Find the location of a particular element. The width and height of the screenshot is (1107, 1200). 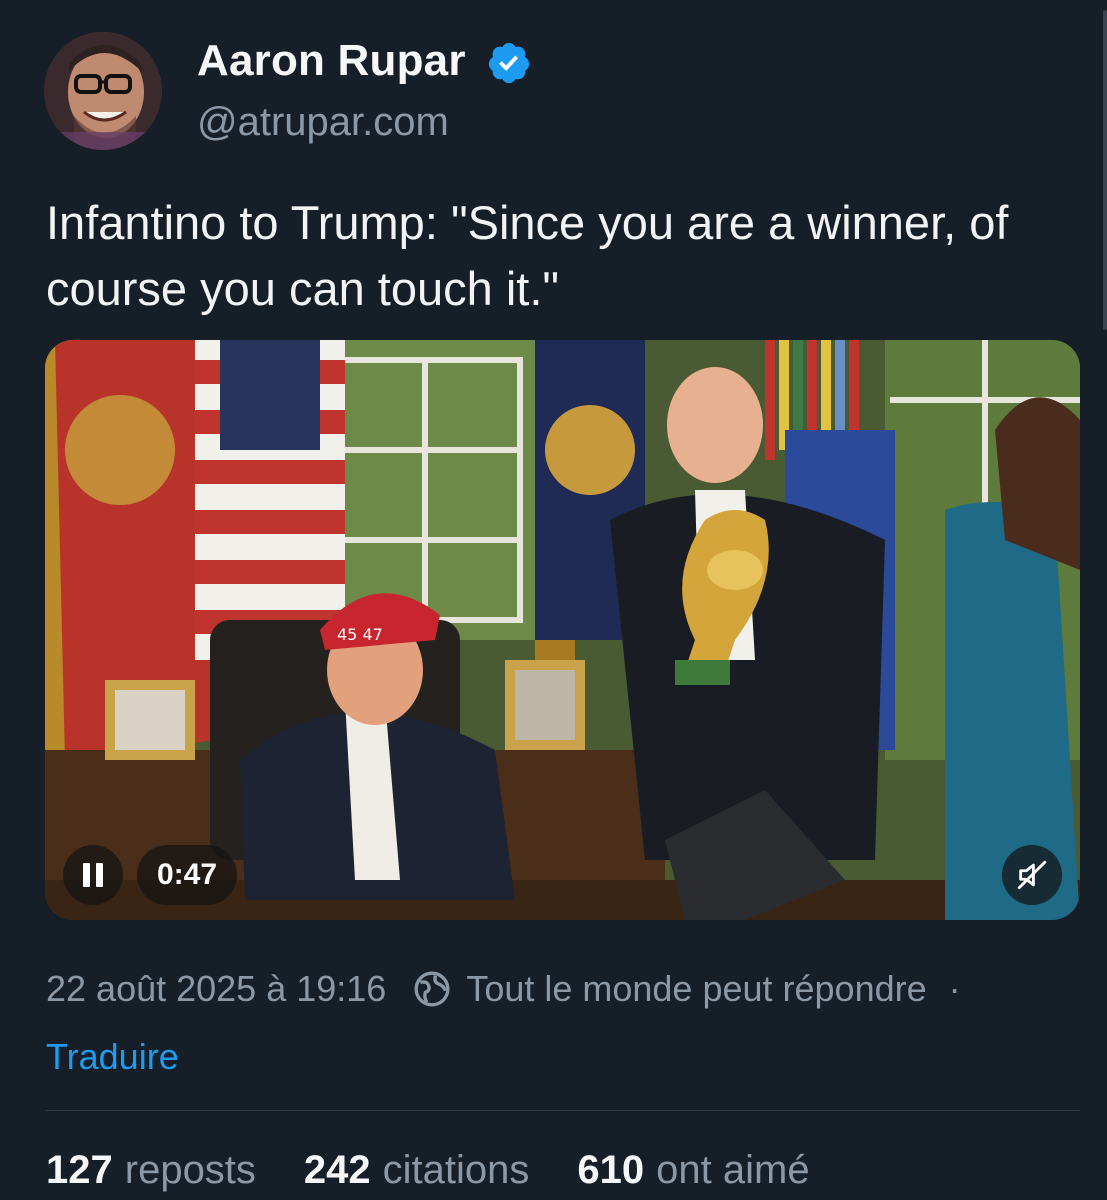

stat-quotes: 242 citations is located at coordinates (417, 1170).